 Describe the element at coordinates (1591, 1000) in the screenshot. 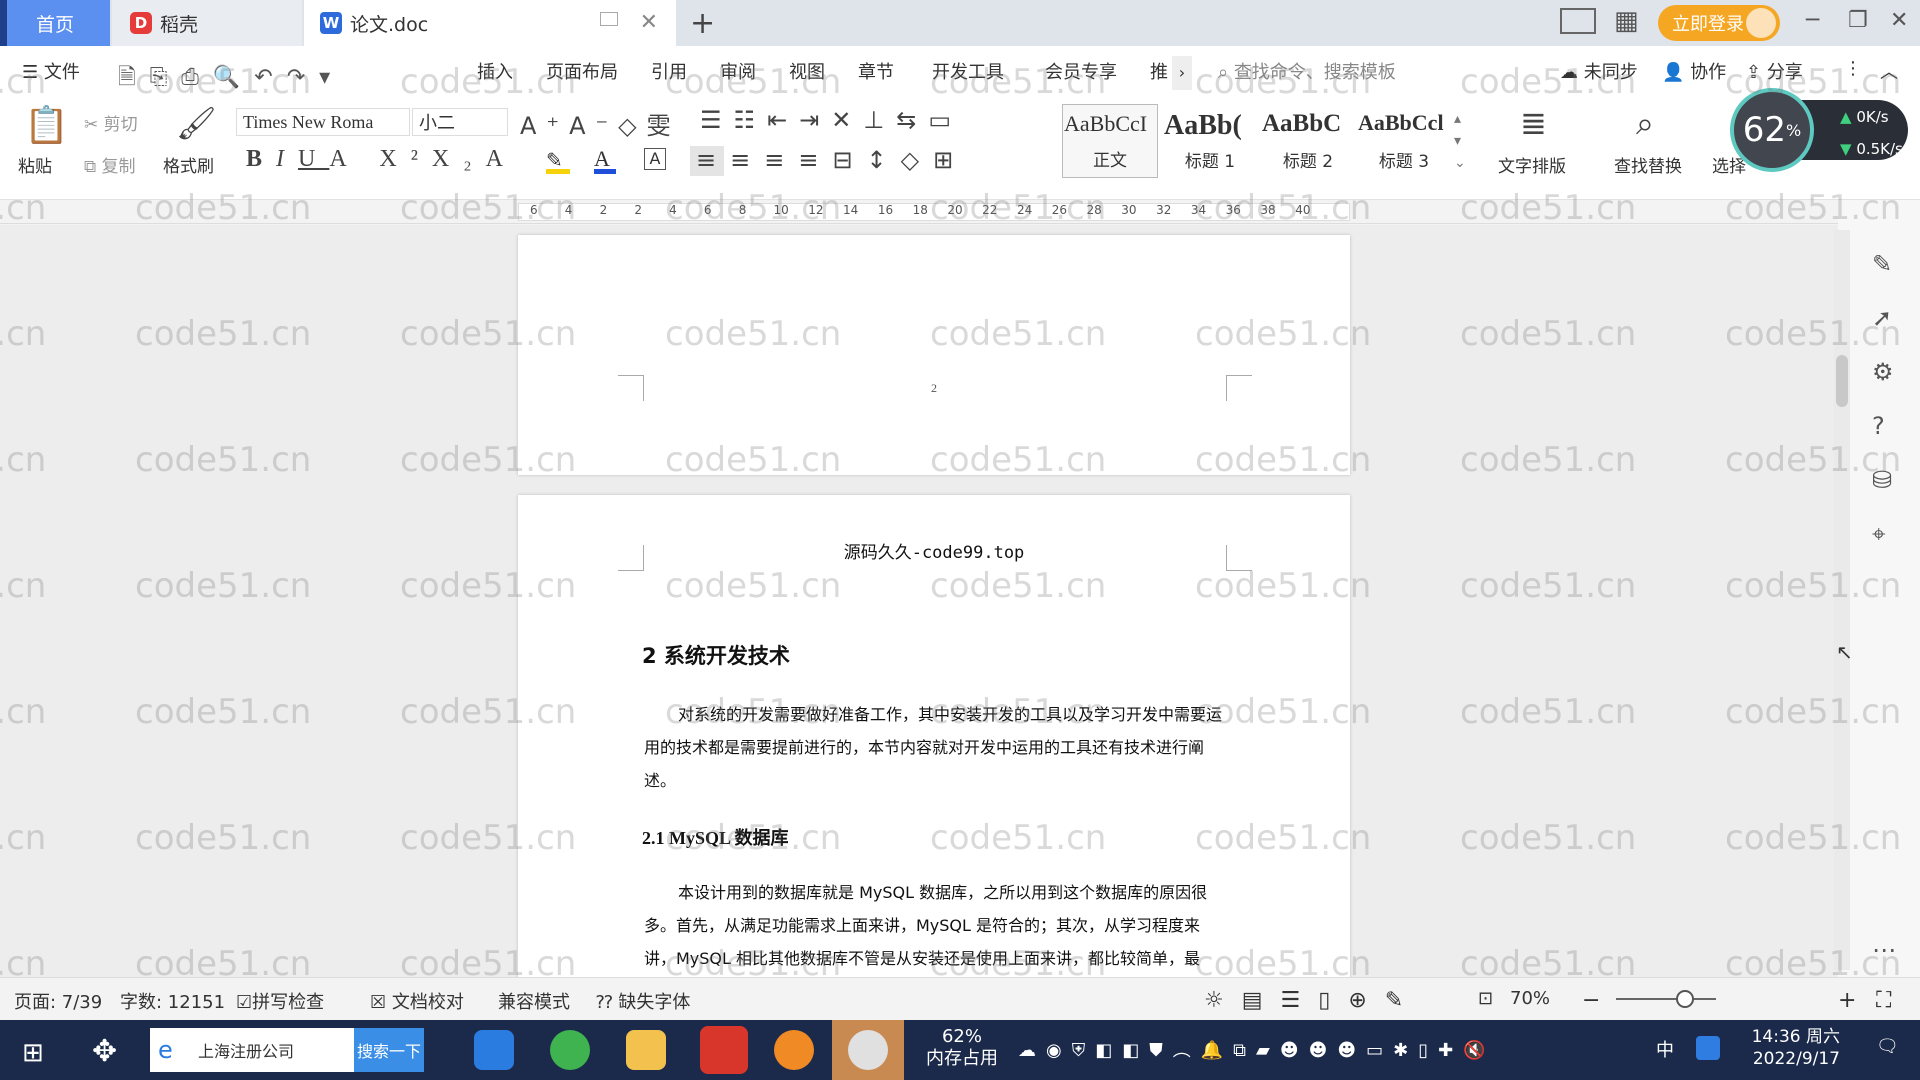

I see `zoom-out-icon: −` at that location.